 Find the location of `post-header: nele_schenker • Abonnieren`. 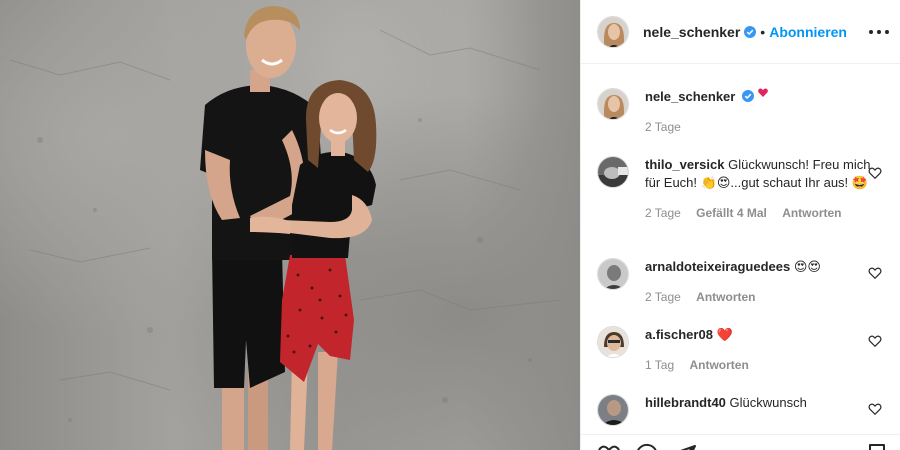

post-header: nele_schenker • Abonnieren is located at coordinates (740, 32).